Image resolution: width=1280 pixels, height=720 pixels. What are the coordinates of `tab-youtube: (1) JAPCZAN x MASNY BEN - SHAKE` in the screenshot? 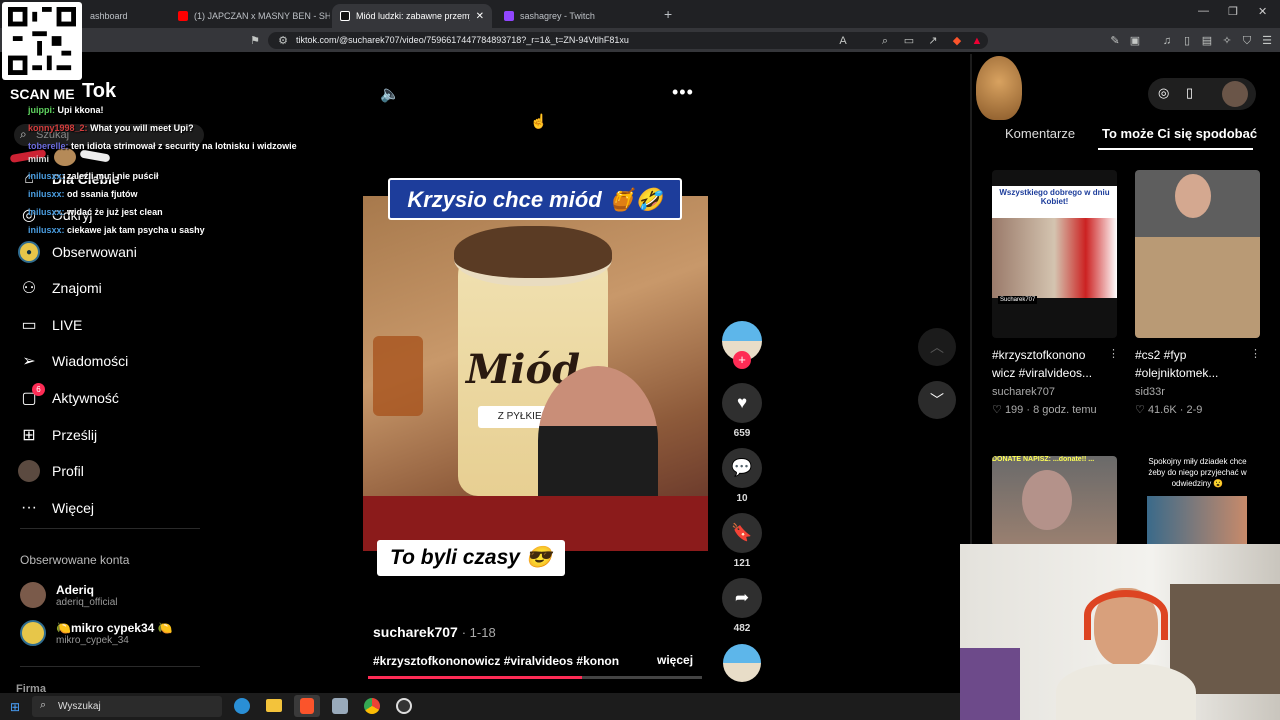 It's located at (250, 16).